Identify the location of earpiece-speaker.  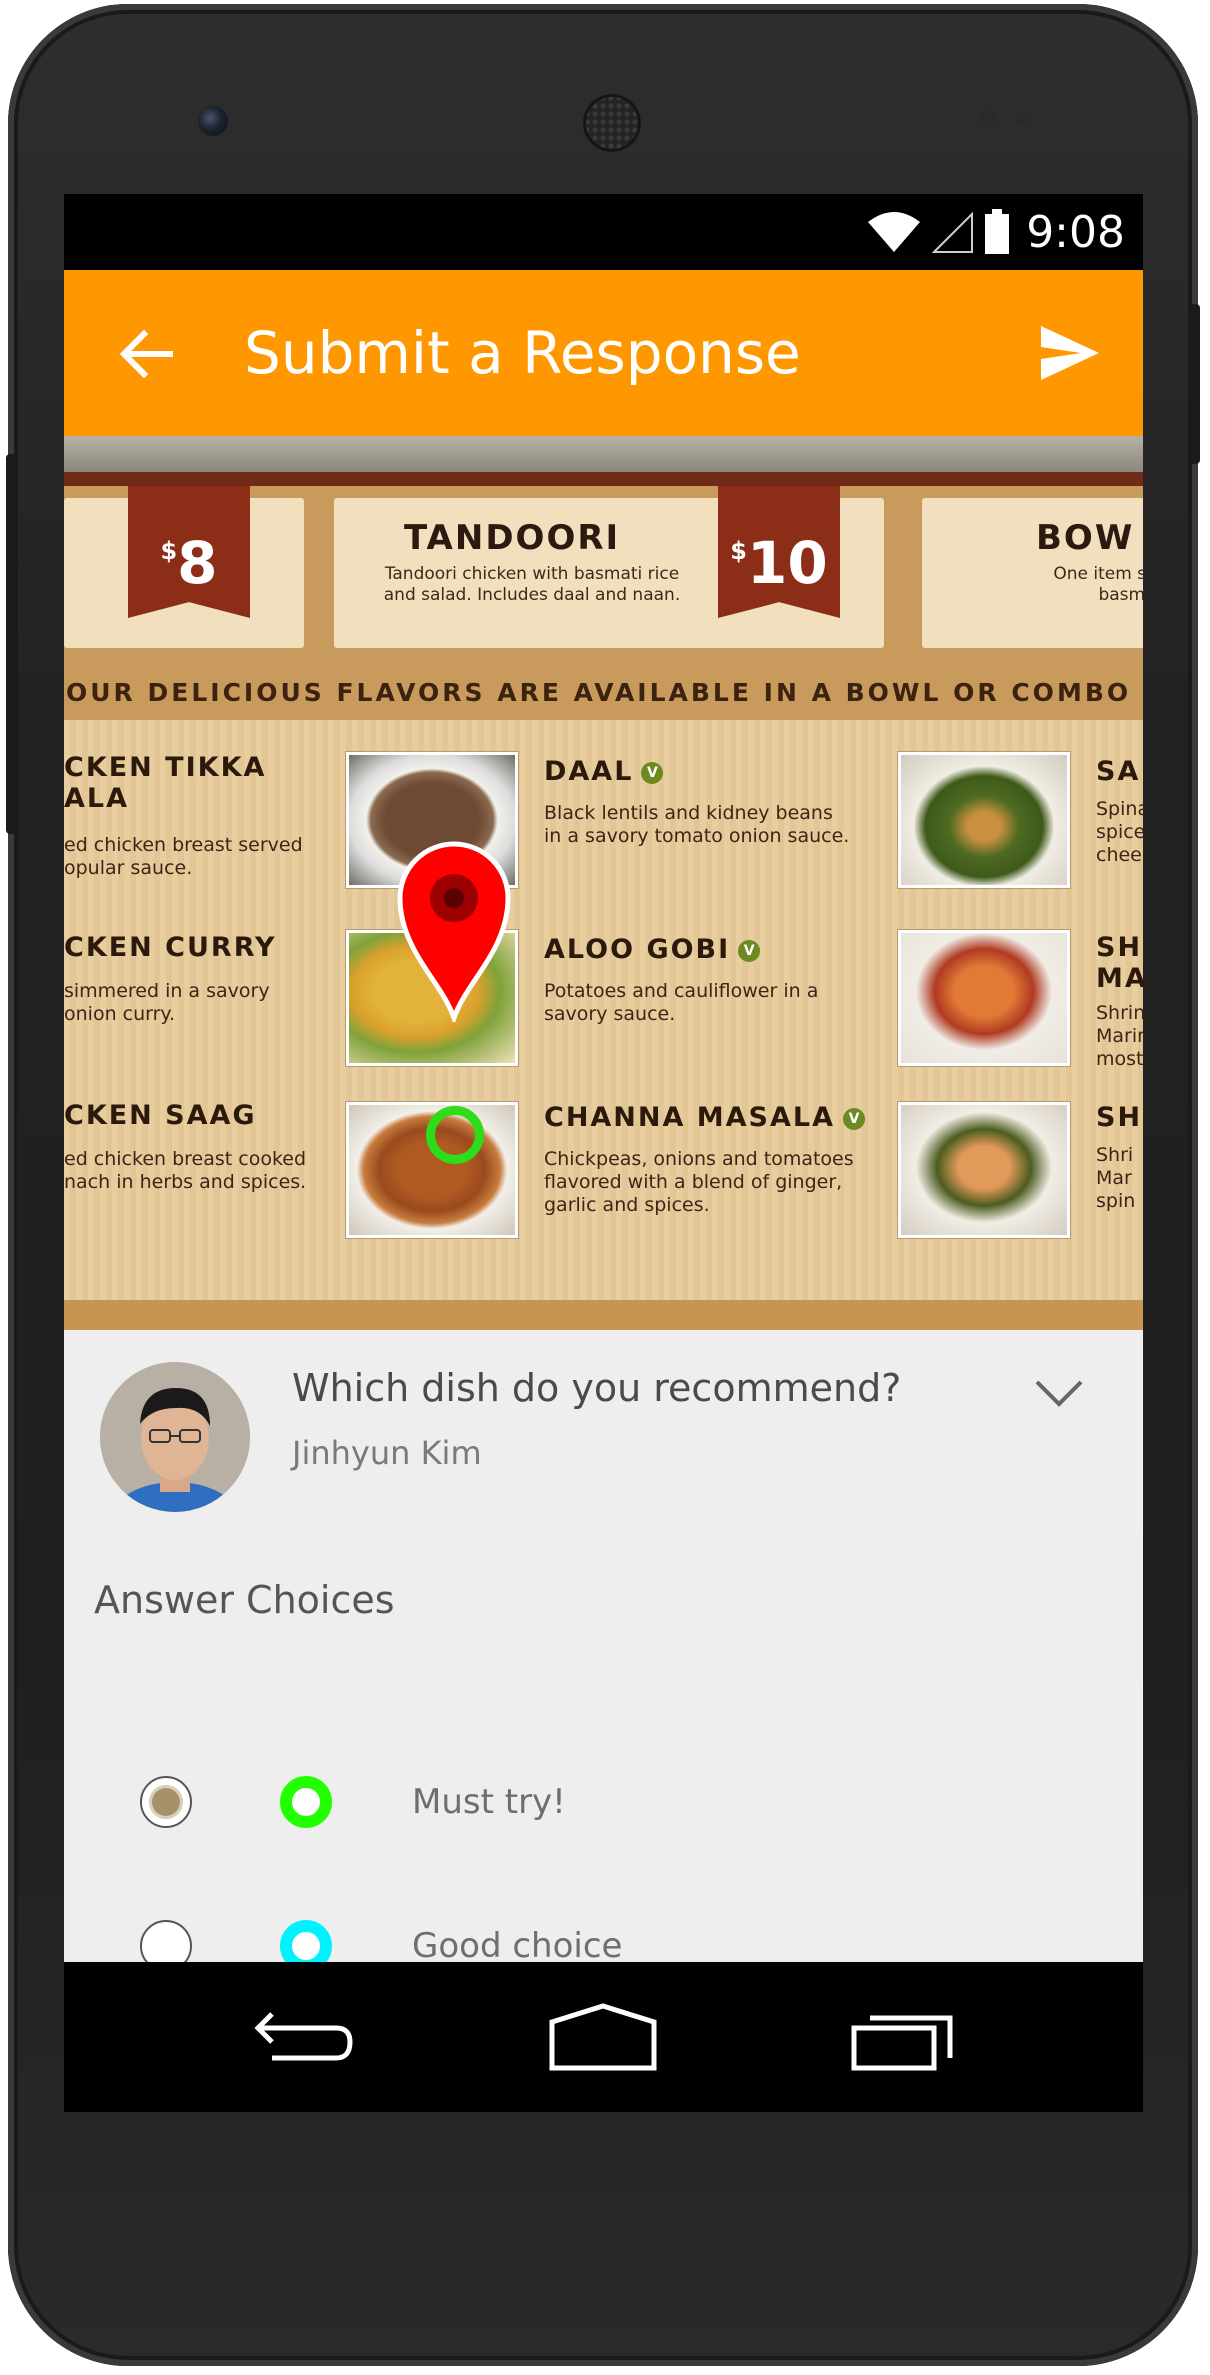
(612, 123).